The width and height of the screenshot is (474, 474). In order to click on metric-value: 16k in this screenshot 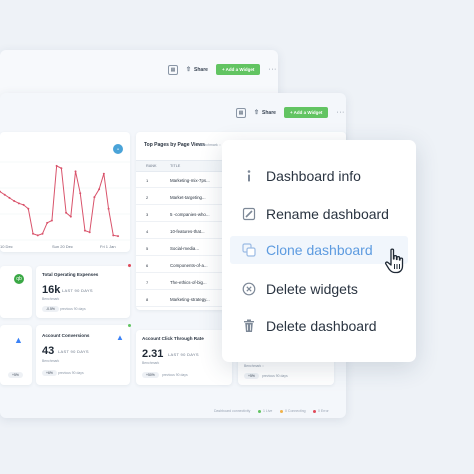, I will do `click(51, 290)`.